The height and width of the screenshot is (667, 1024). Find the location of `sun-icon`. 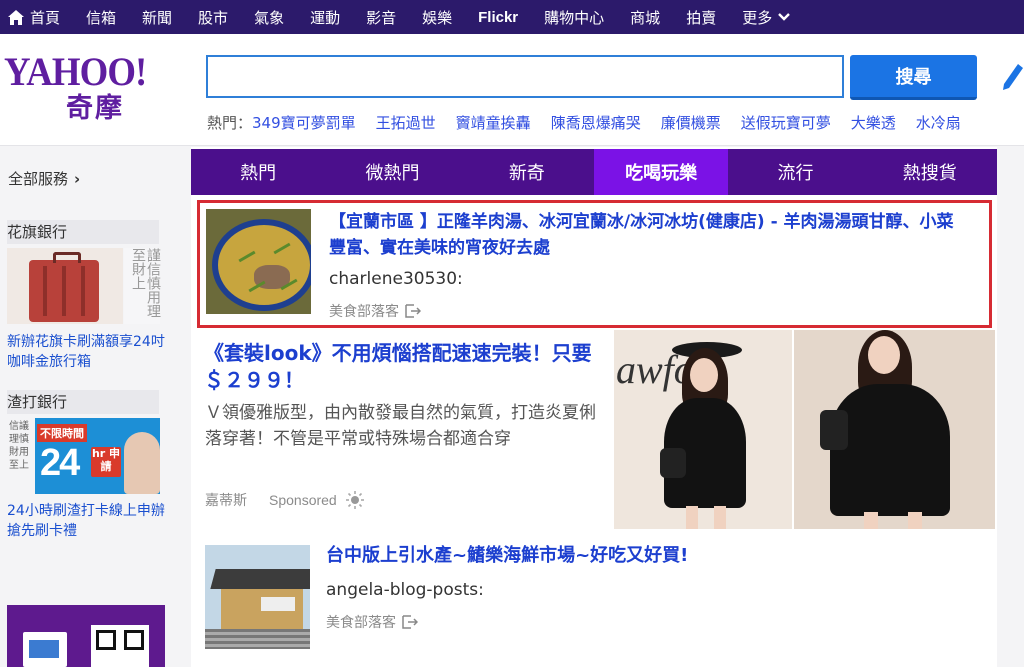

sun-icon is located at coordinates (355, 500).